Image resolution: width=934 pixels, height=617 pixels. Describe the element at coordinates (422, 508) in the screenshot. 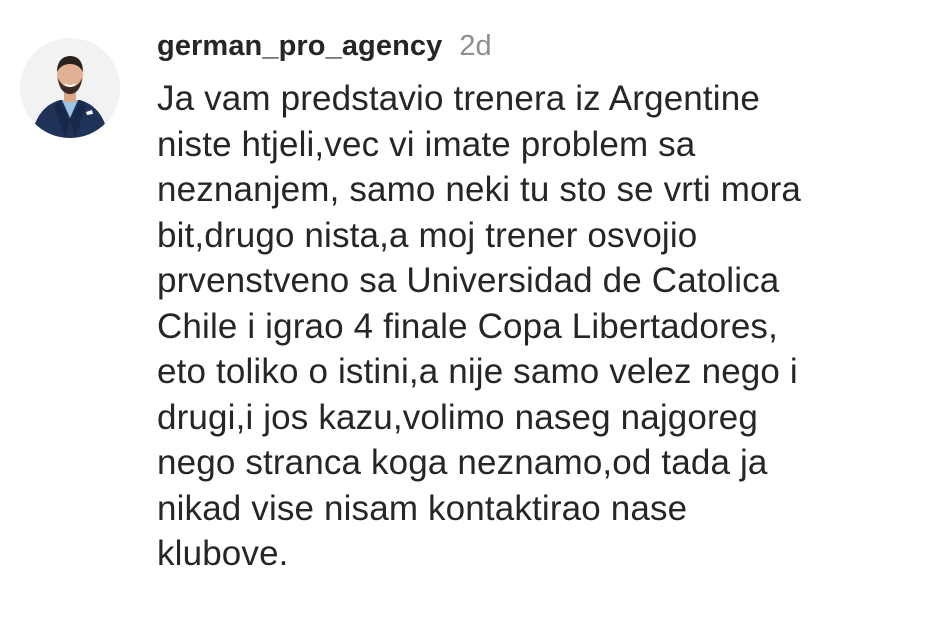

I see `comment-text-line: nikad vise nisam kontaktirao nase` at that location.